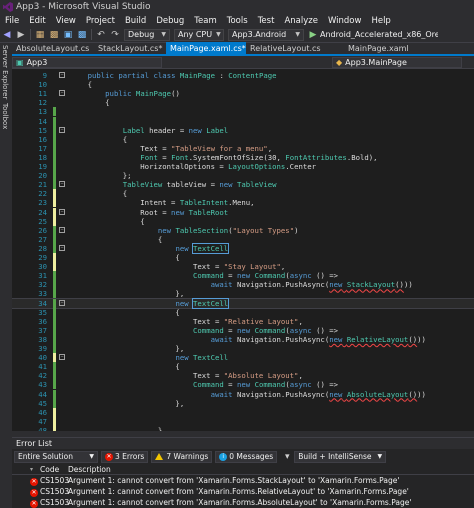  What do you see at coordinates (271, 469) in the screenshot?
I see `column-description-header: Description` at bounding box center [271, 469].